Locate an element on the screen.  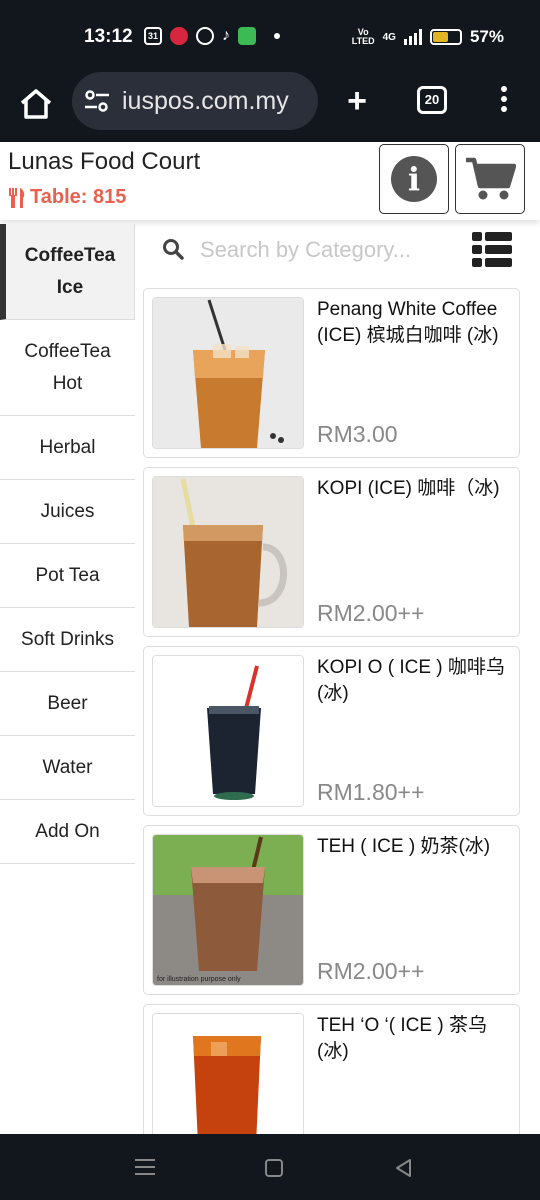
table-number: Table: 815 is located at coordinates (67, 197).